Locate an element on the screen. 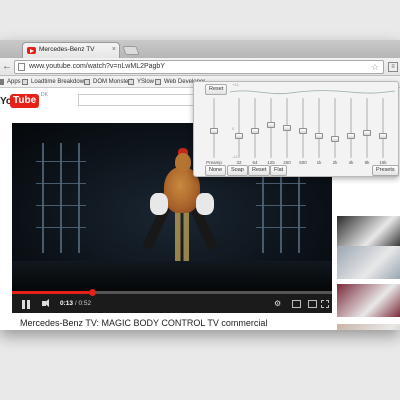 The height and width of the screenshot is (400, 400). band-slider-16k is located at coordinates (383, 128).